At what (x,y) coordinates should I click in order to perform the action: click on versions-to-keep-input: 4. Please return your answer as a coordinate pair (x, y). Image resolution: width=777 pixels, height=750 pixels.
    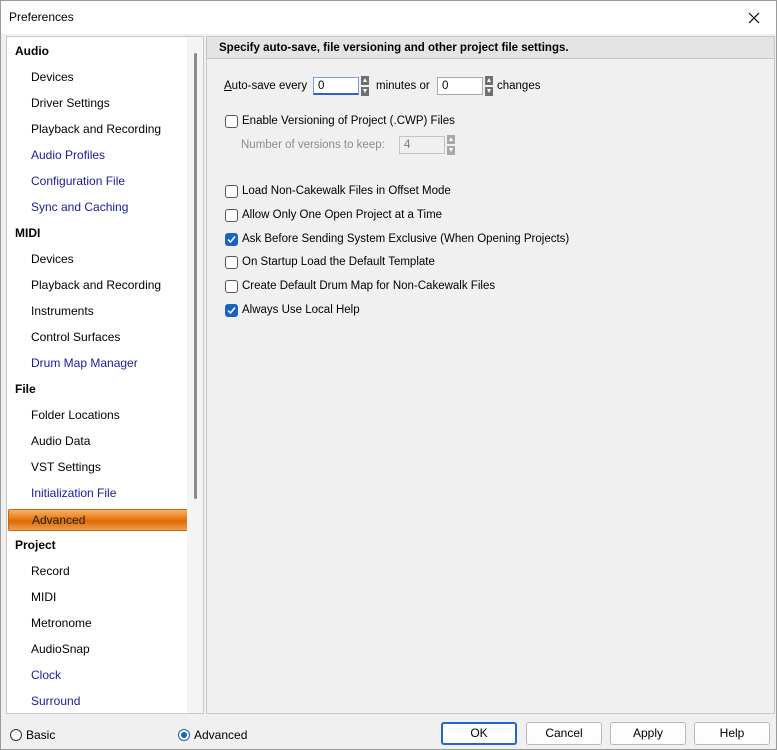
    Looking at the image, I should click on (422, 145).